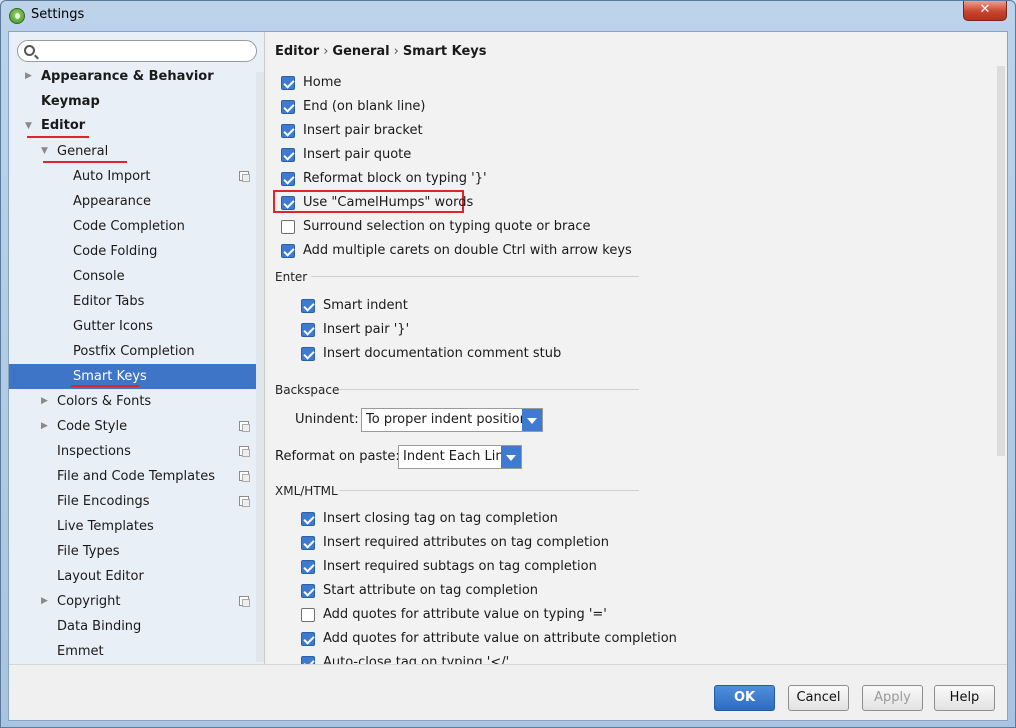  What do you see at coordinates (133, 251) in the screenshot?
I see `tree-item-code-folding: Code Folding` at bounding box center [133, 251].